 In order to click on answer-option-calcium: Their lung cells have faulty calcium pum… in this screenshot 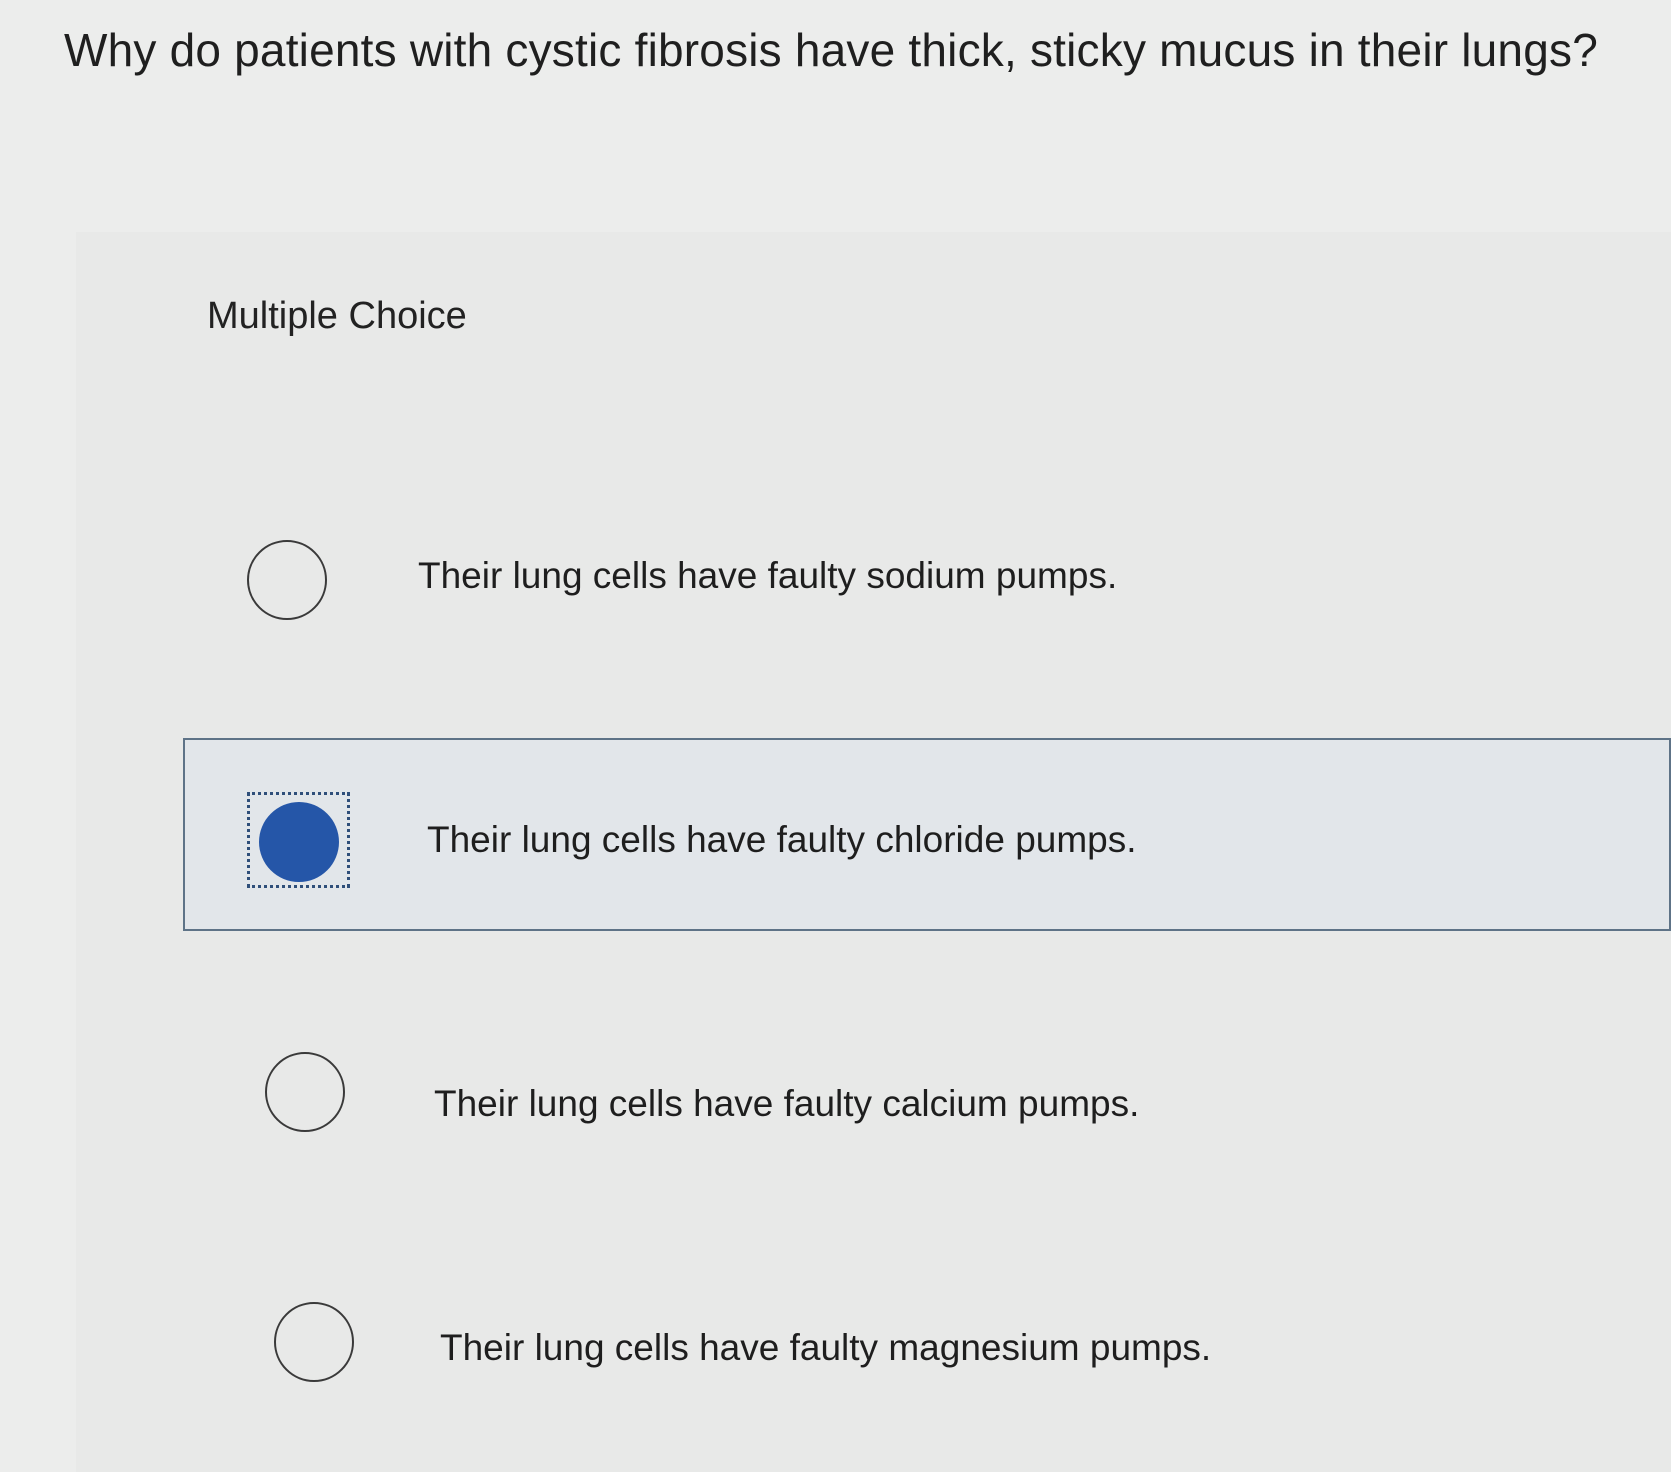, I will do `click(780, 1100)`.